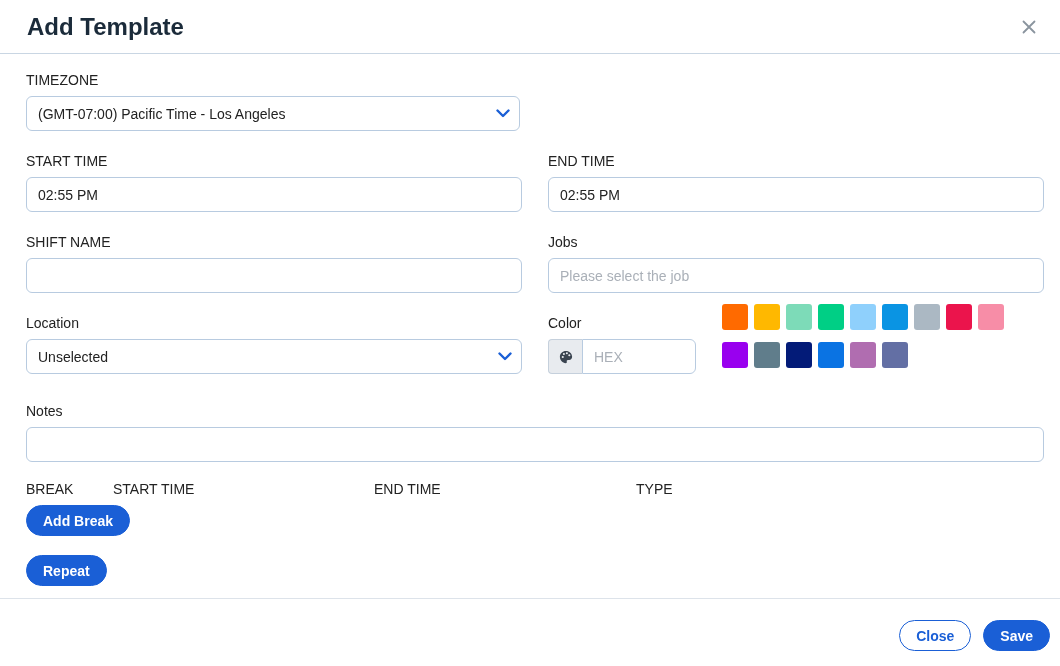 This screenshot has width=1060, height=666. What do you see at coordinates (581, 161) in the screenshot?
I see `field-label: END TIME` at bounding box center [581, 161].